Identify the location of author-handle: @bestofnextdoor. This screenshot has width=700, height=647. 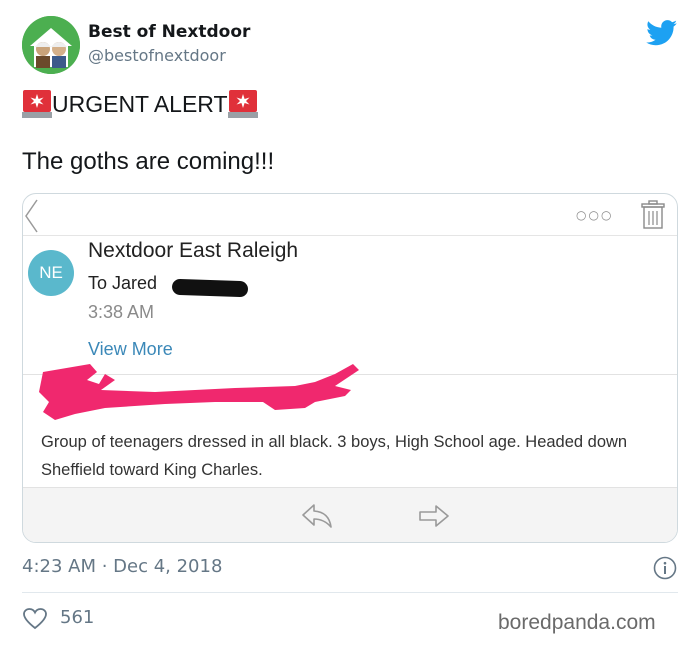
(157, 55).